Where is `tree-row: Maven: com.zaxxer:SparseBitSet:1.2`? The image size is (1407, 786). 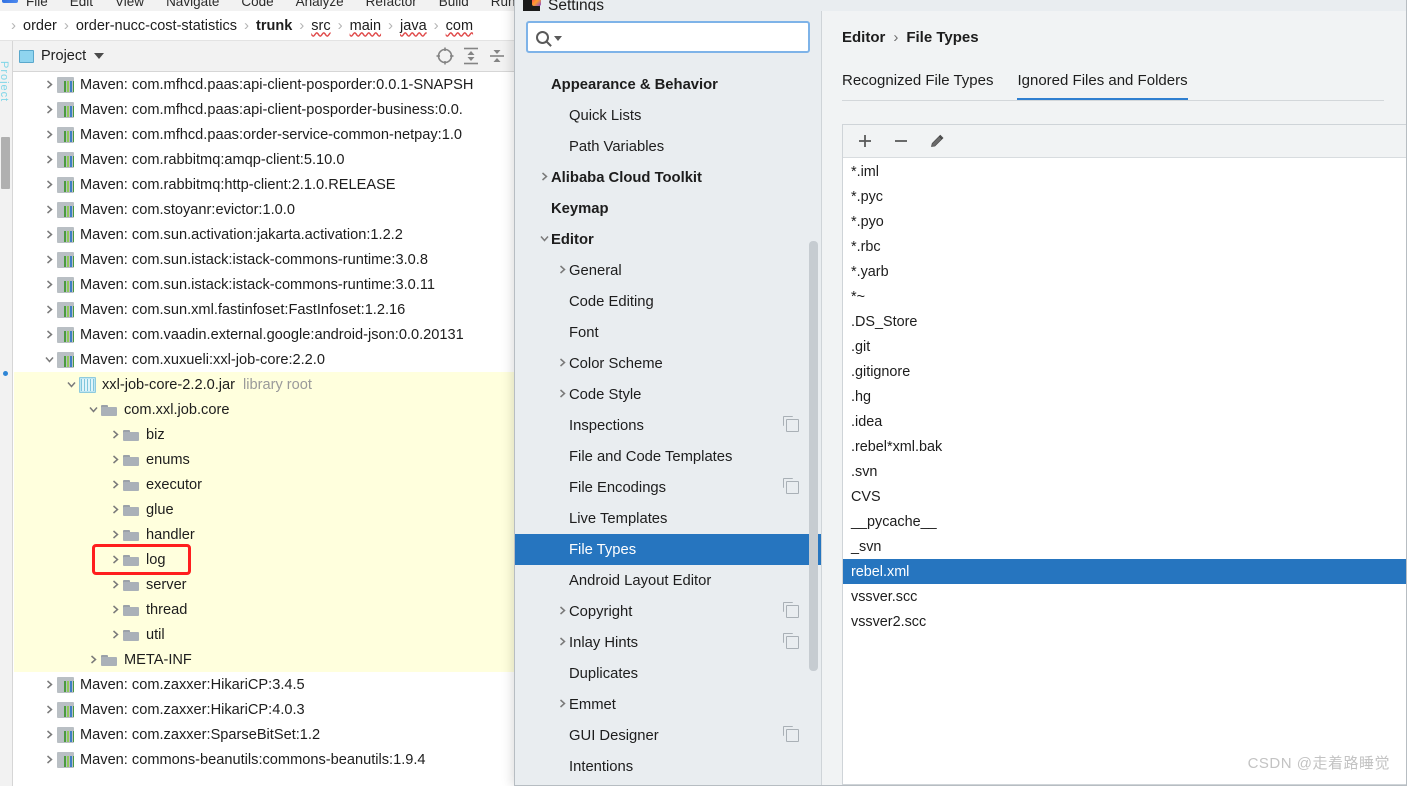 tree-row: Maven: com.zaxxer:SparseBitSet:1.2 is located at coordinates (264, 734).